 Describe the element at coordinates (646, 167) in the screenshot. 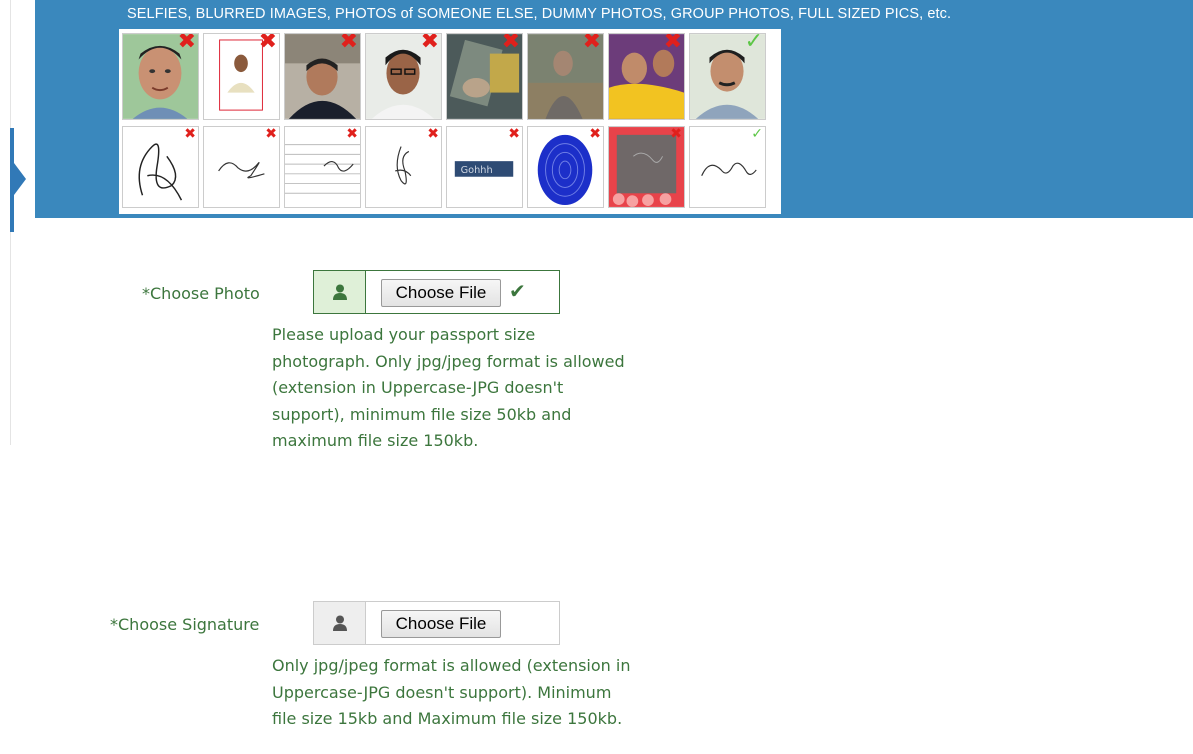

I see `example-signature-decorative: ✖` at that location.